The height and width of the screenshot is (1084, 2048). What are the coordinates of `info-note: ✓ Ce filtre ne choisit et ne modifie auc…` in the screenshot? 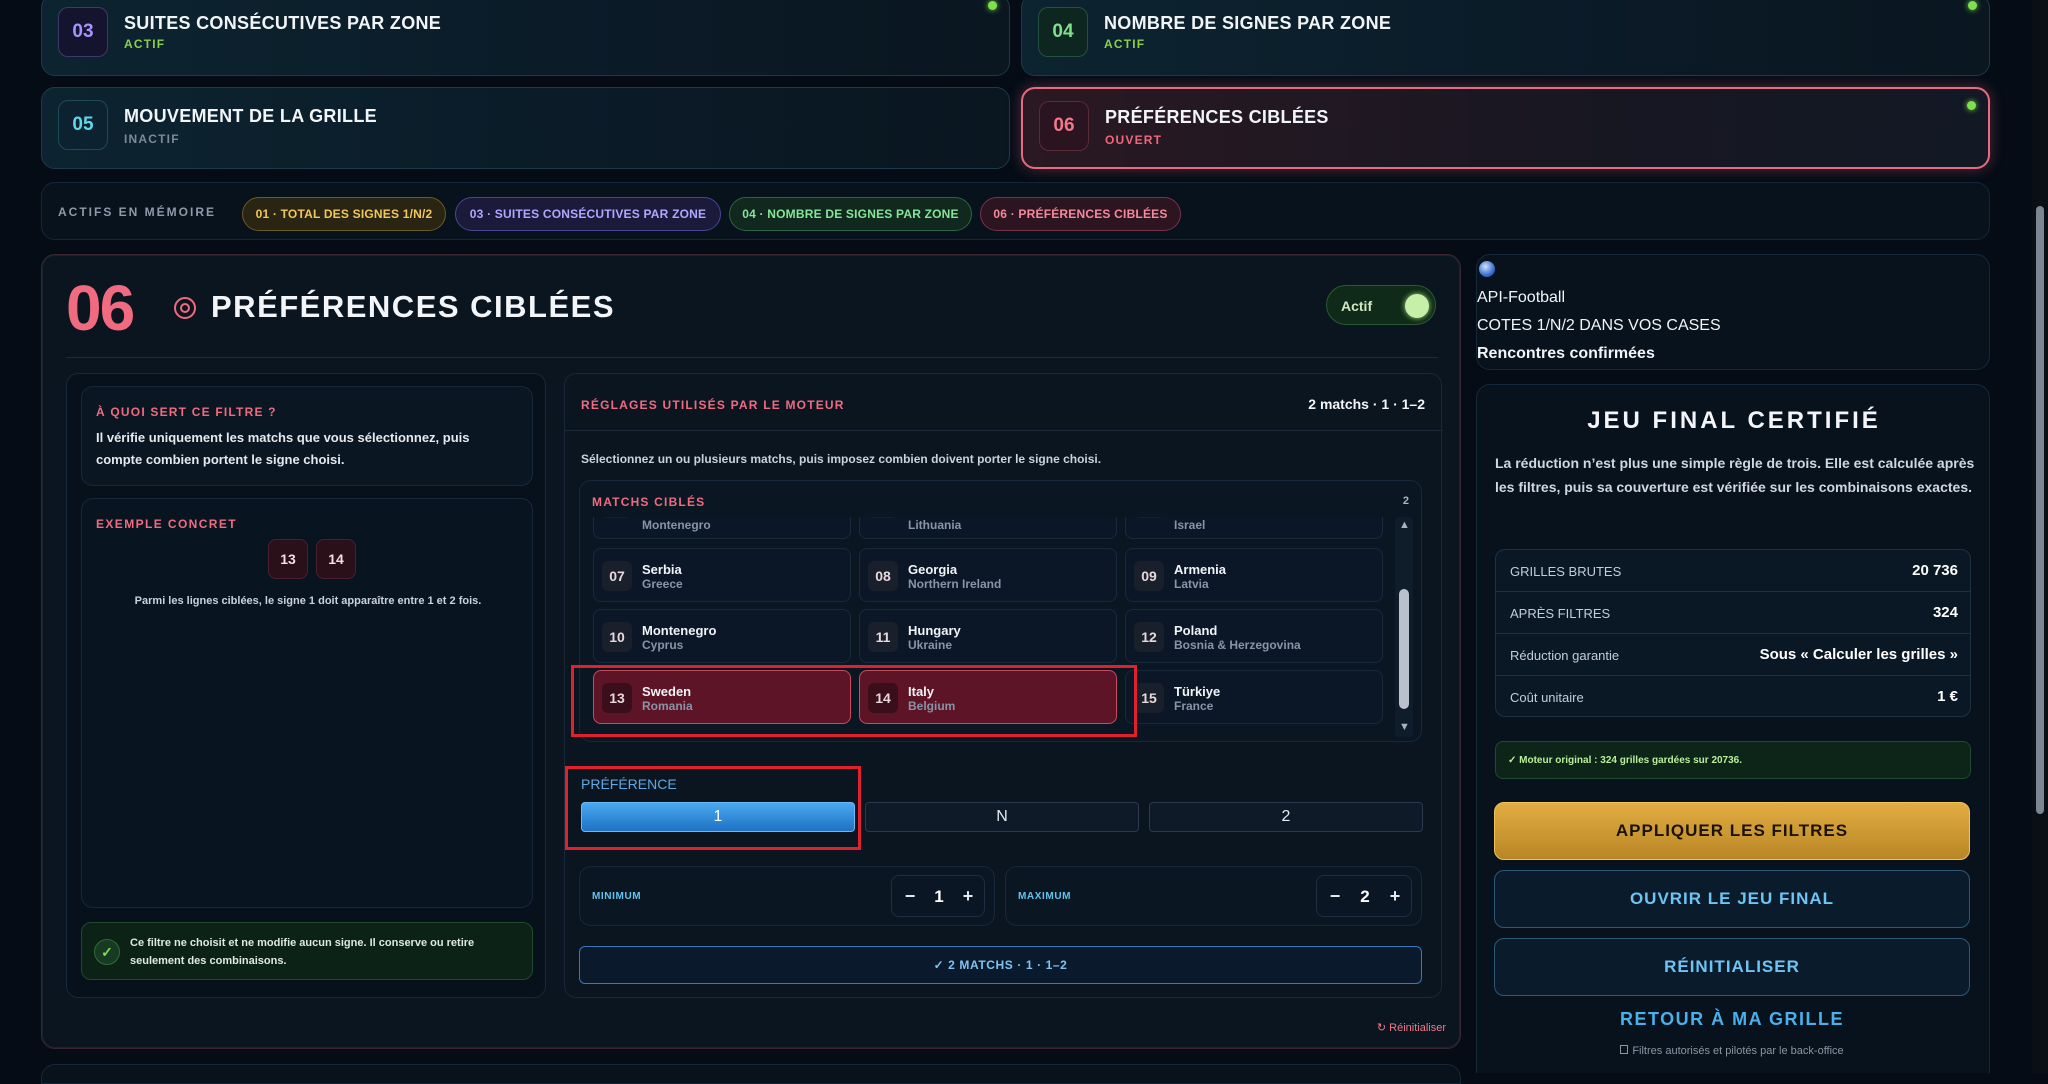 It's located at (307, 951).